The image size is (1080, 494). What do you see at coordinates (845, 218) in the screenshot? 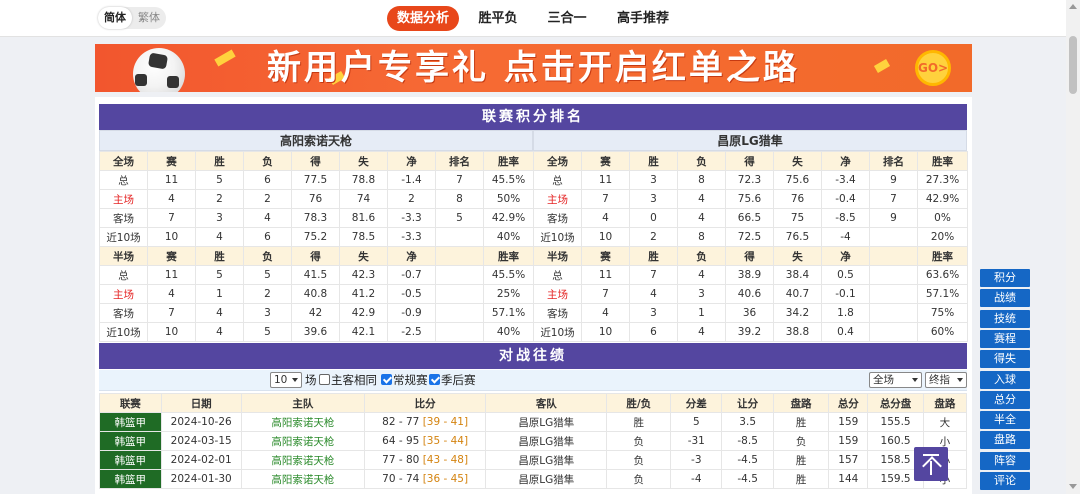
I see `standings-cell: -8.5` at bounding box center [845, 218].